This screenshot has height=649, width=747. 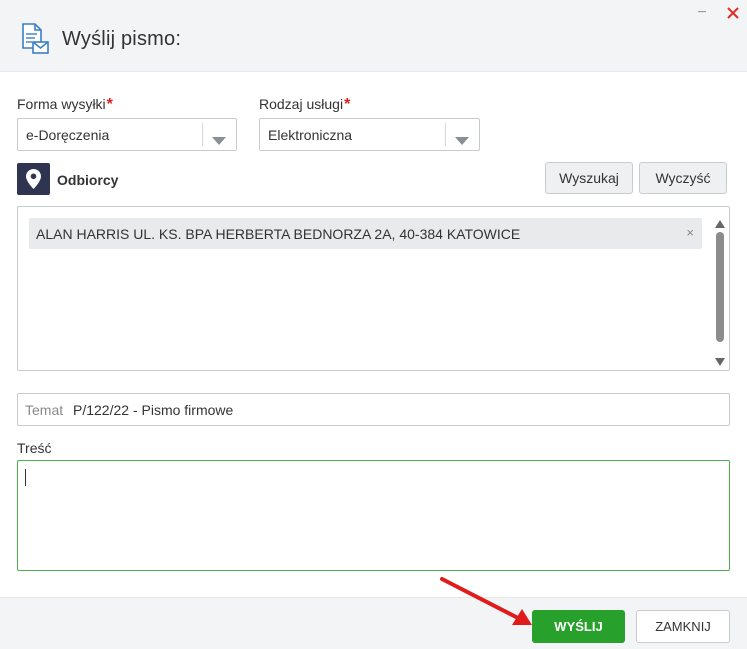 What do you see at coordinates (61, 104) in the screenshot?
I see `delivery-form-label-text: Forma wysyłki` at bounding box center [61, 104].